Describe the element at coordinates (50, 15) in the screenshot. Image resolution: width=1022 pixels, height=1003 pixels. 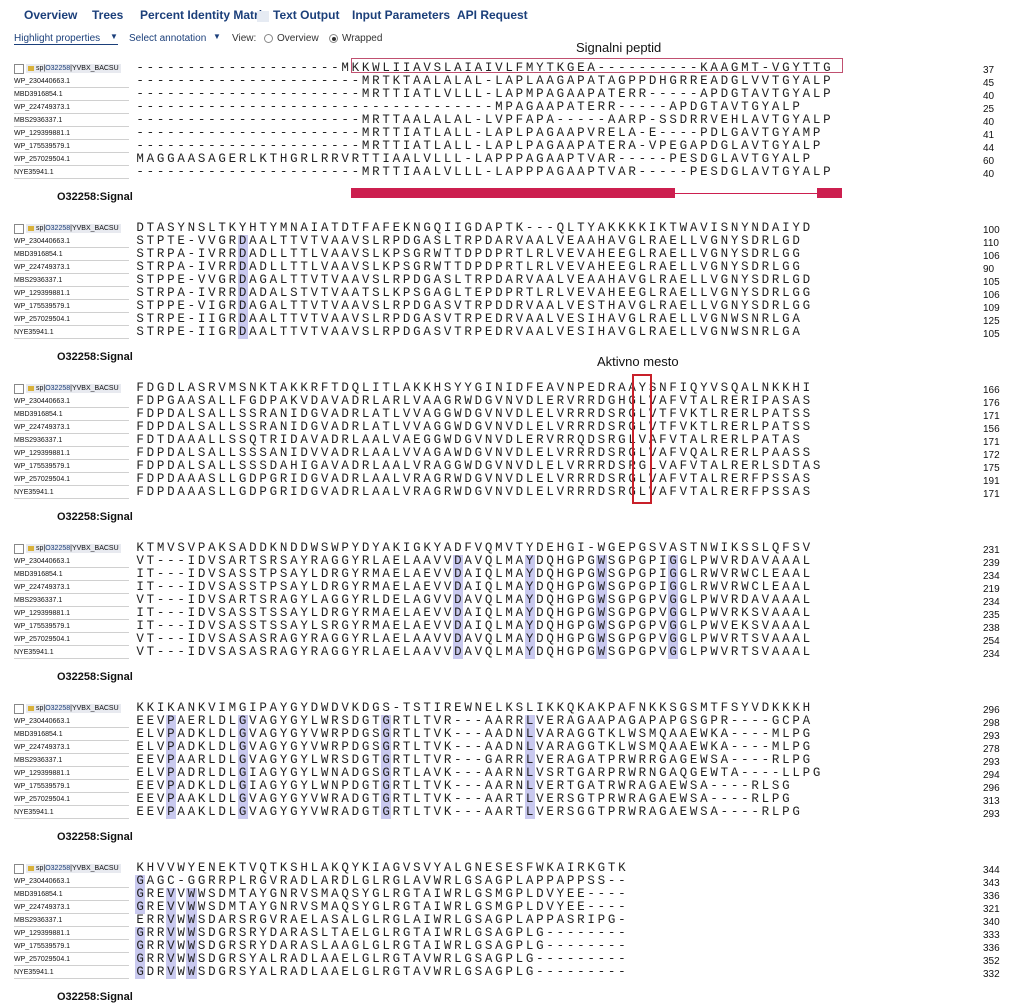
I see `tab-overview: Overview` at that location.